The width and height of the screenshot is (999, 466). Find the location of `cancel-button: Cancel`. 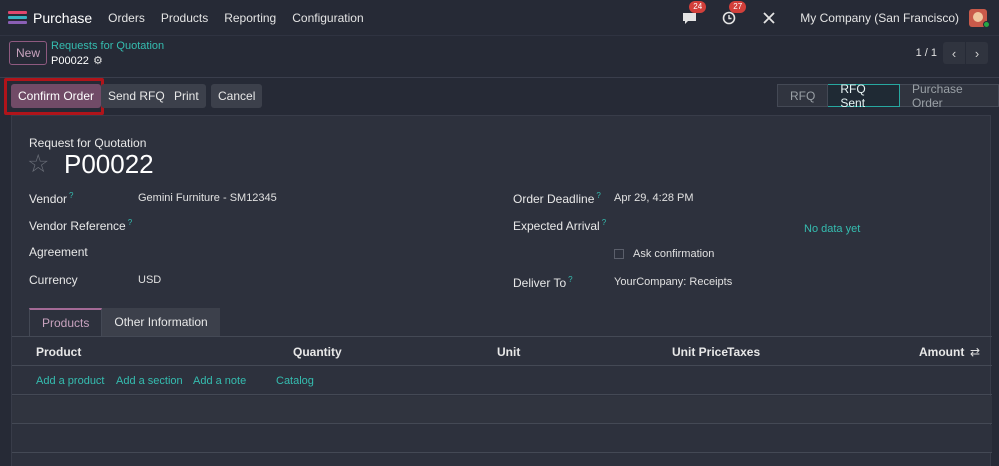

cancel-button: Cancel is located at coordinates (237, 96).